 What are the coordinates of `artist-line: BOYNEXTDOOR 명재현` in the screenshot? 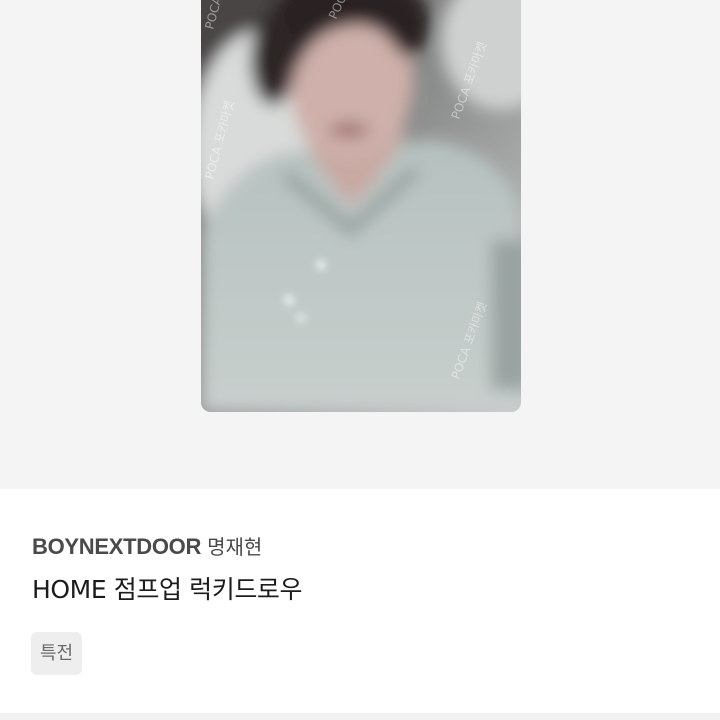 It's located at (147, 547).